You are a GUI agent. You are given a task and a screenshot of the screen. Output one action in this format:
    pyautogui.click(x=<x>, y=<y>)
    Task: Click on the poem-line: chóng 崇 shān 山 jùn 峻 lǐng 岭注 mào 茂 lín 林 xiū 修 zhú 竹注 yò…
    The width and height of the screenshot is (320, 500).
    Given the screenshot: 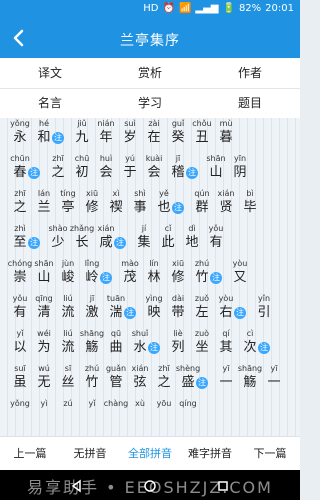 What is the action you would take?
    pyautogui.click(x=150, y=275)
    